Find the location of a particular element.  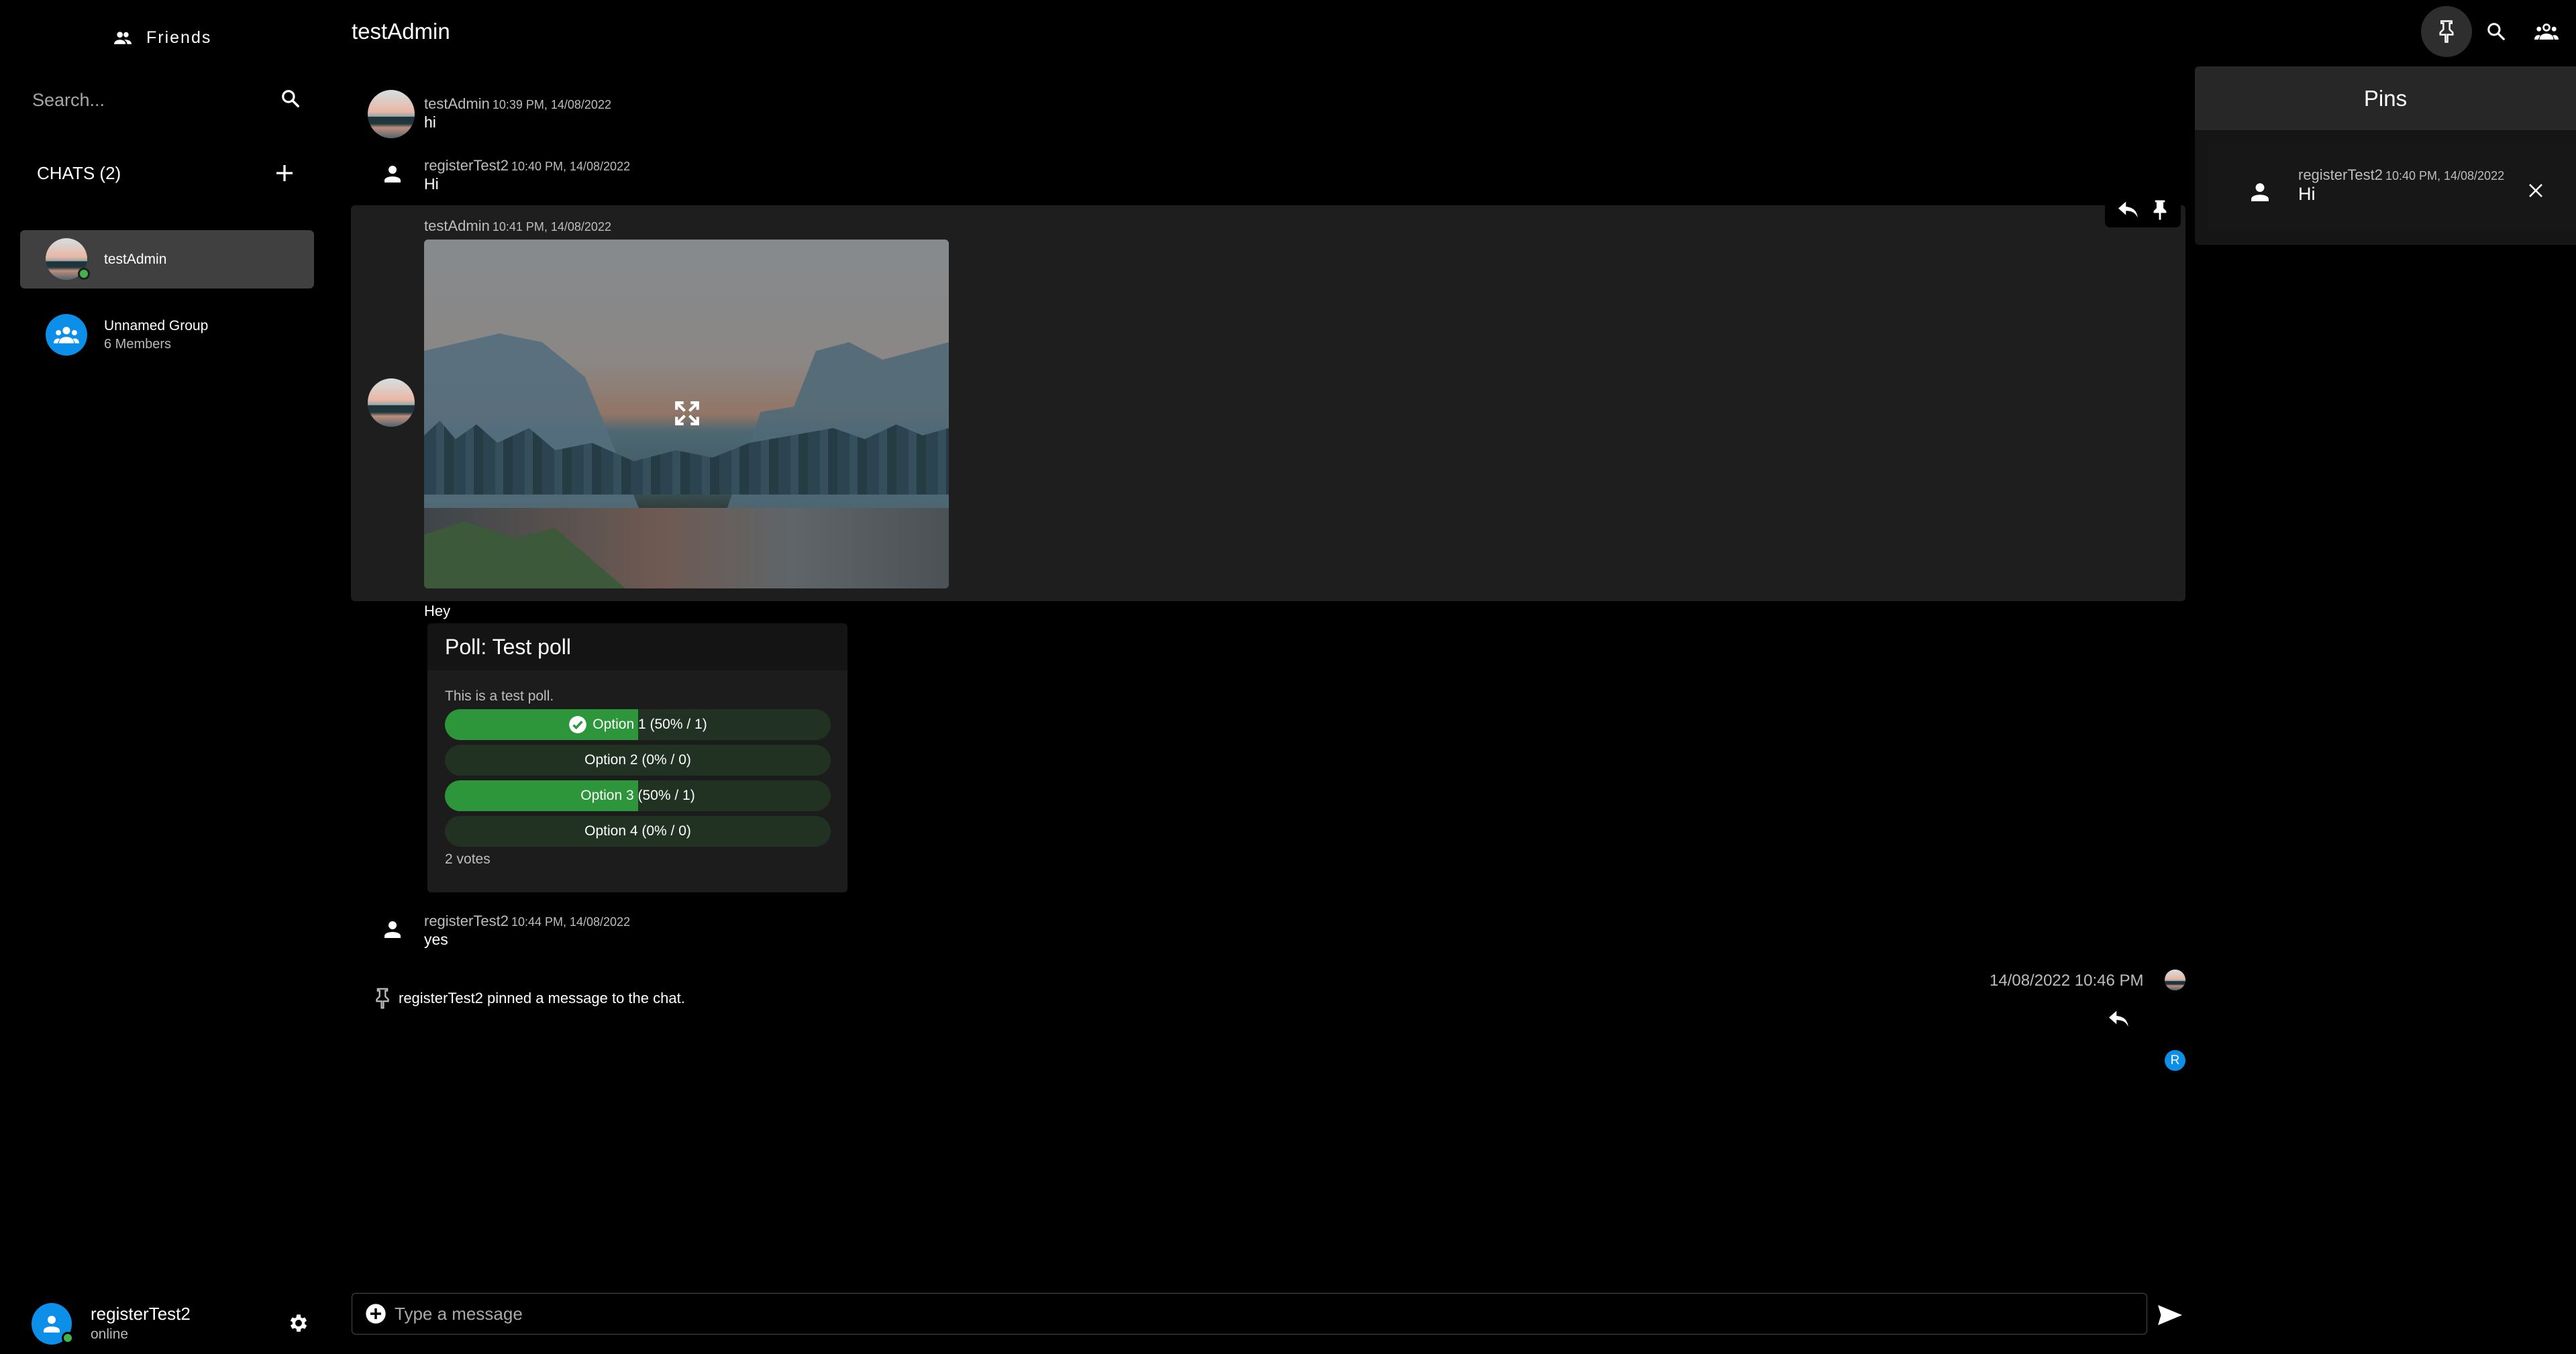

pinned-author: registerTest2 is located at coordinates (2340, 174).